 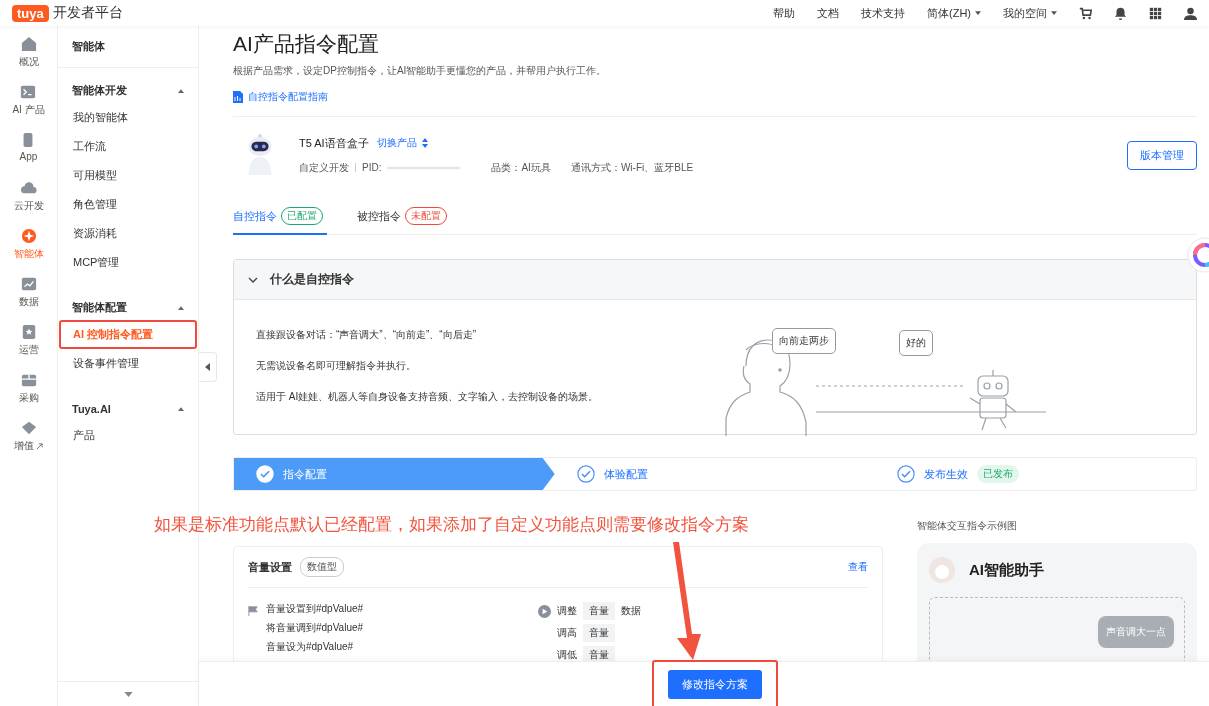 What do you see at coordinates (715, 97) in the screenshot?
I see `guide-link: 自控指令配置指南` at bounding box center [715, 97].